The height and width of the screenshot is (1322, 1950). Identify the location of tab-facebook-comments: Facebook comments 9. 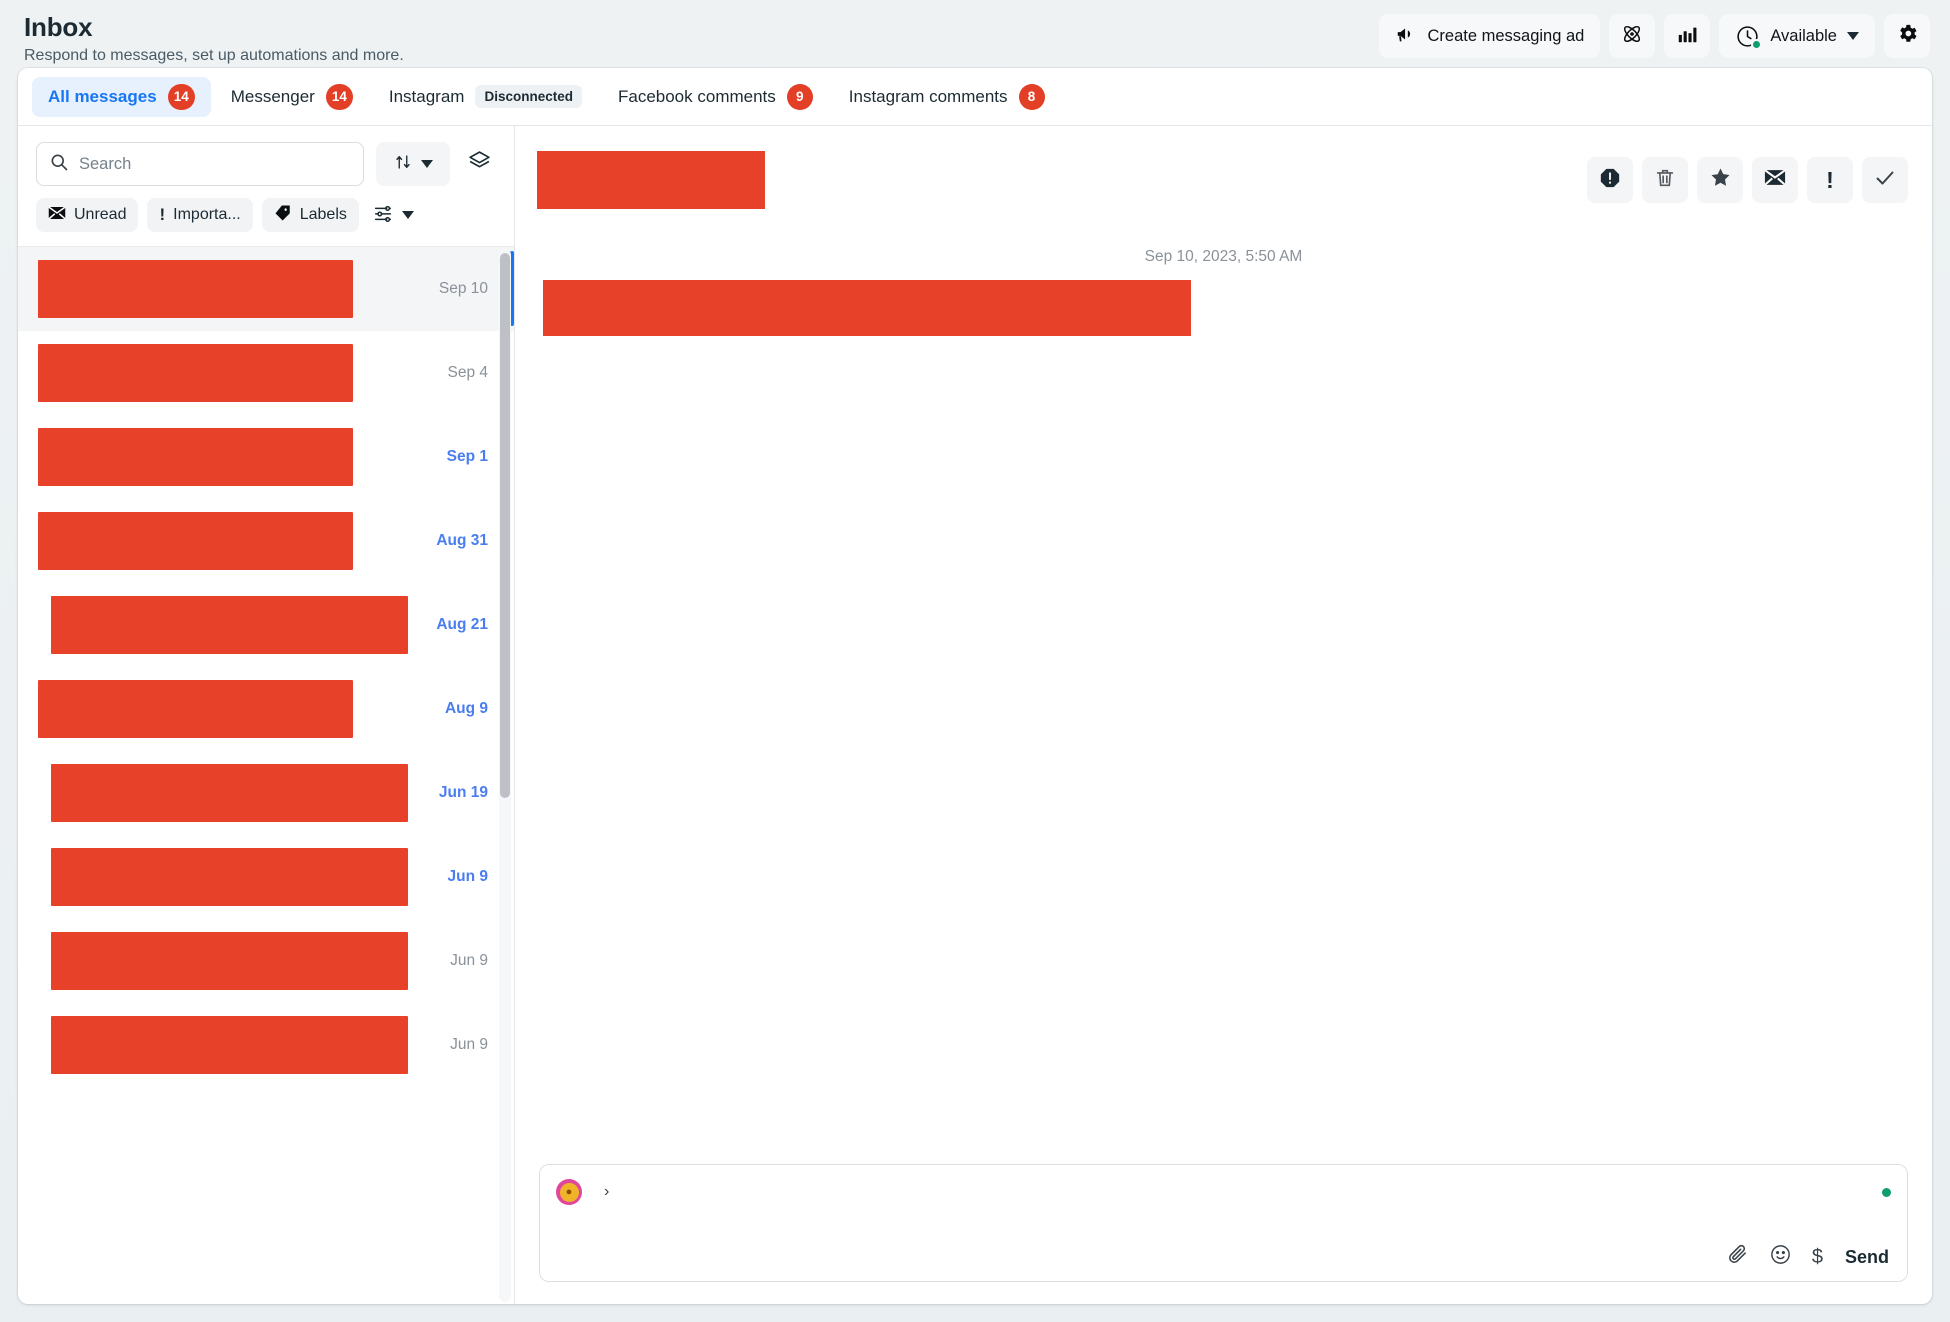
(715, 97).